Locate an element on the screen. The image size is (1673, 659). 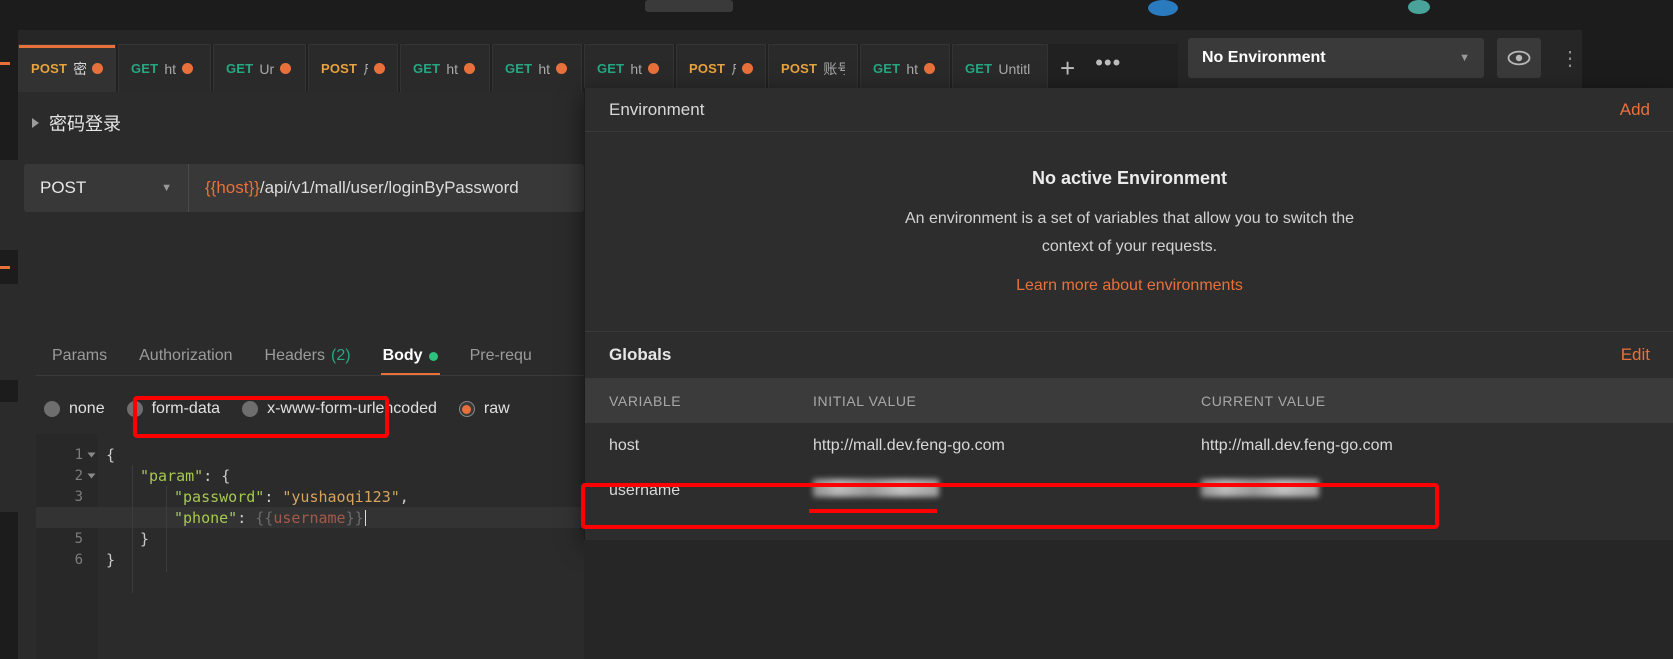
body-type-radio: raw is located at coordinates (484, 409).